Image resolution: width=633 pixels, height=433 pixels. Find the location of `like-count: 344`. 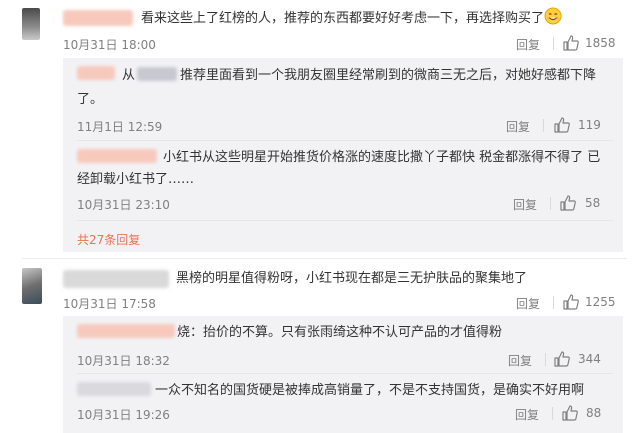

like-count: 344 is located at coordinates (589, 359).